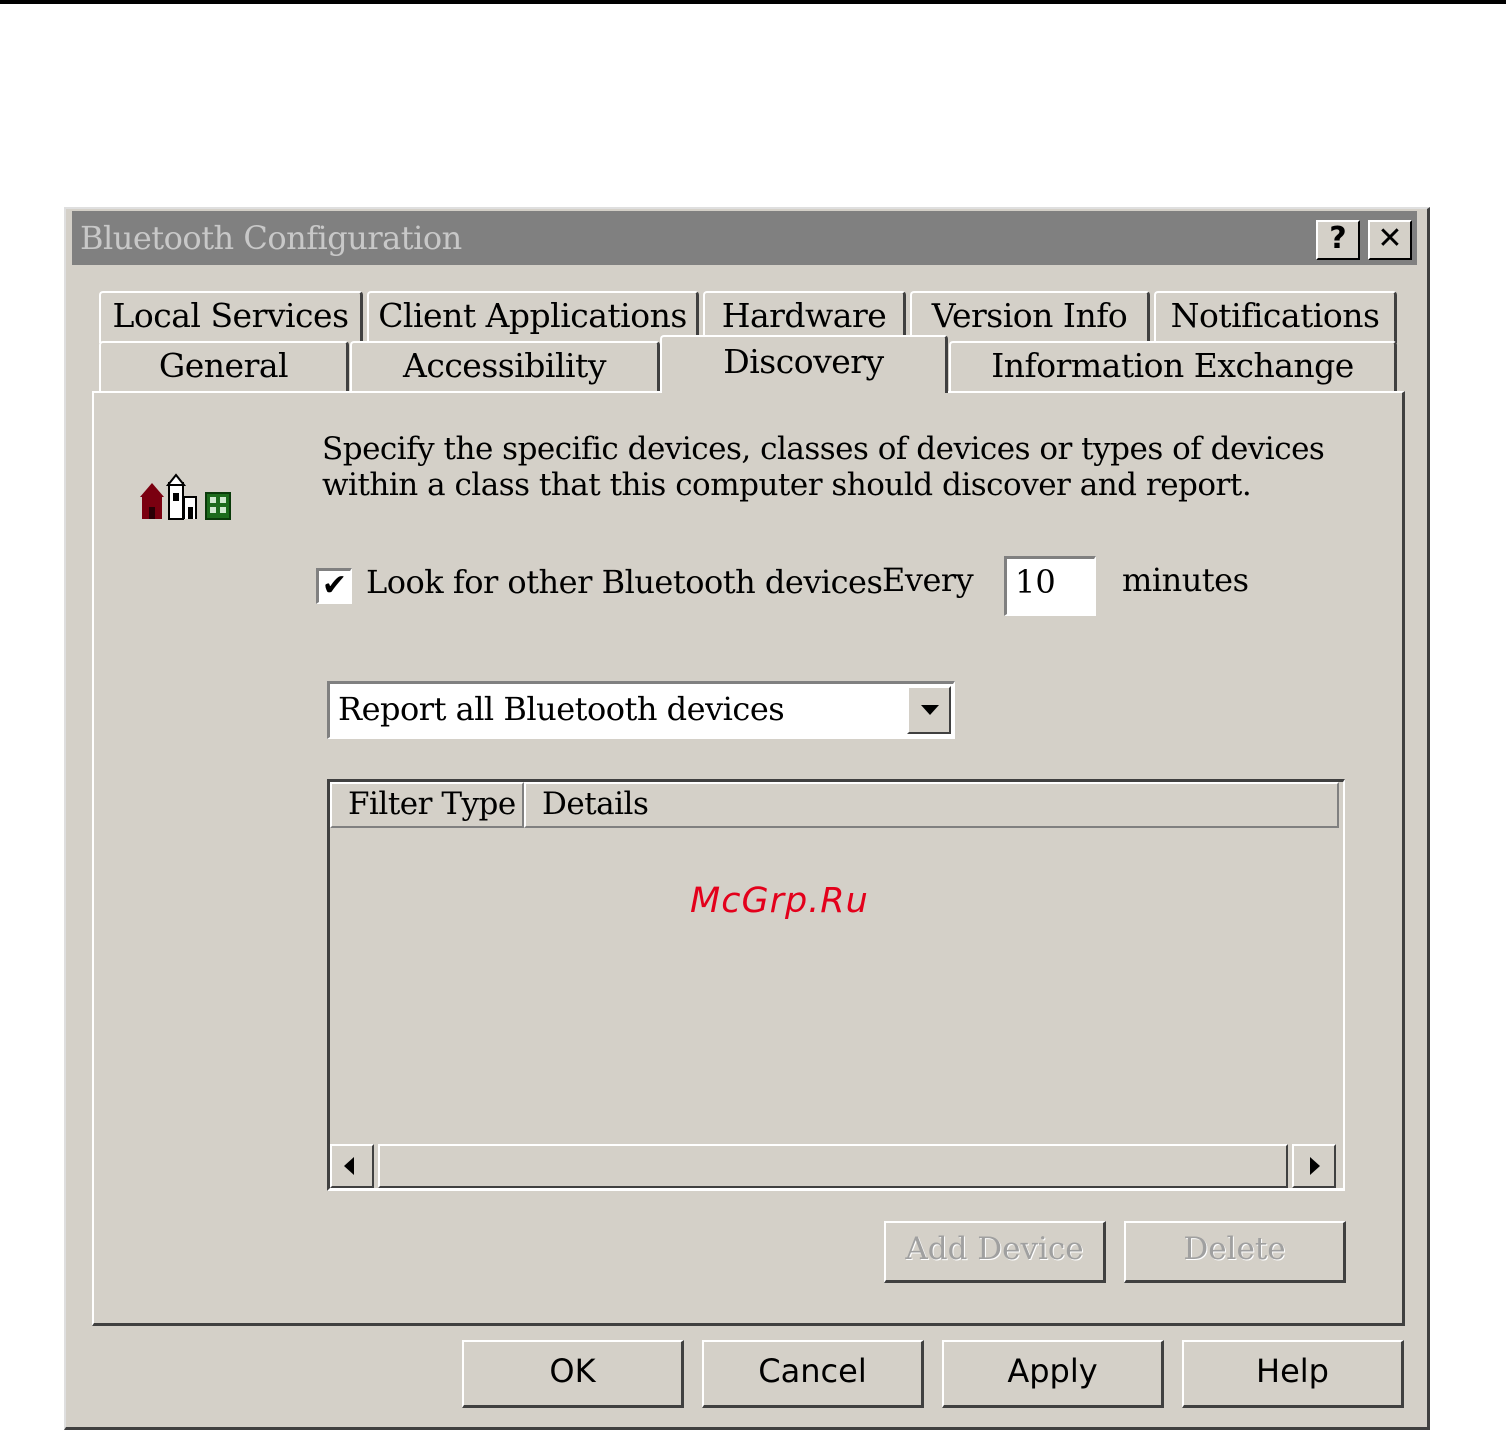  What do you see at coordinates (804, 364) in the screenshot?
I see `tab-discovery: Discovery` at bounding box center [804, 364].